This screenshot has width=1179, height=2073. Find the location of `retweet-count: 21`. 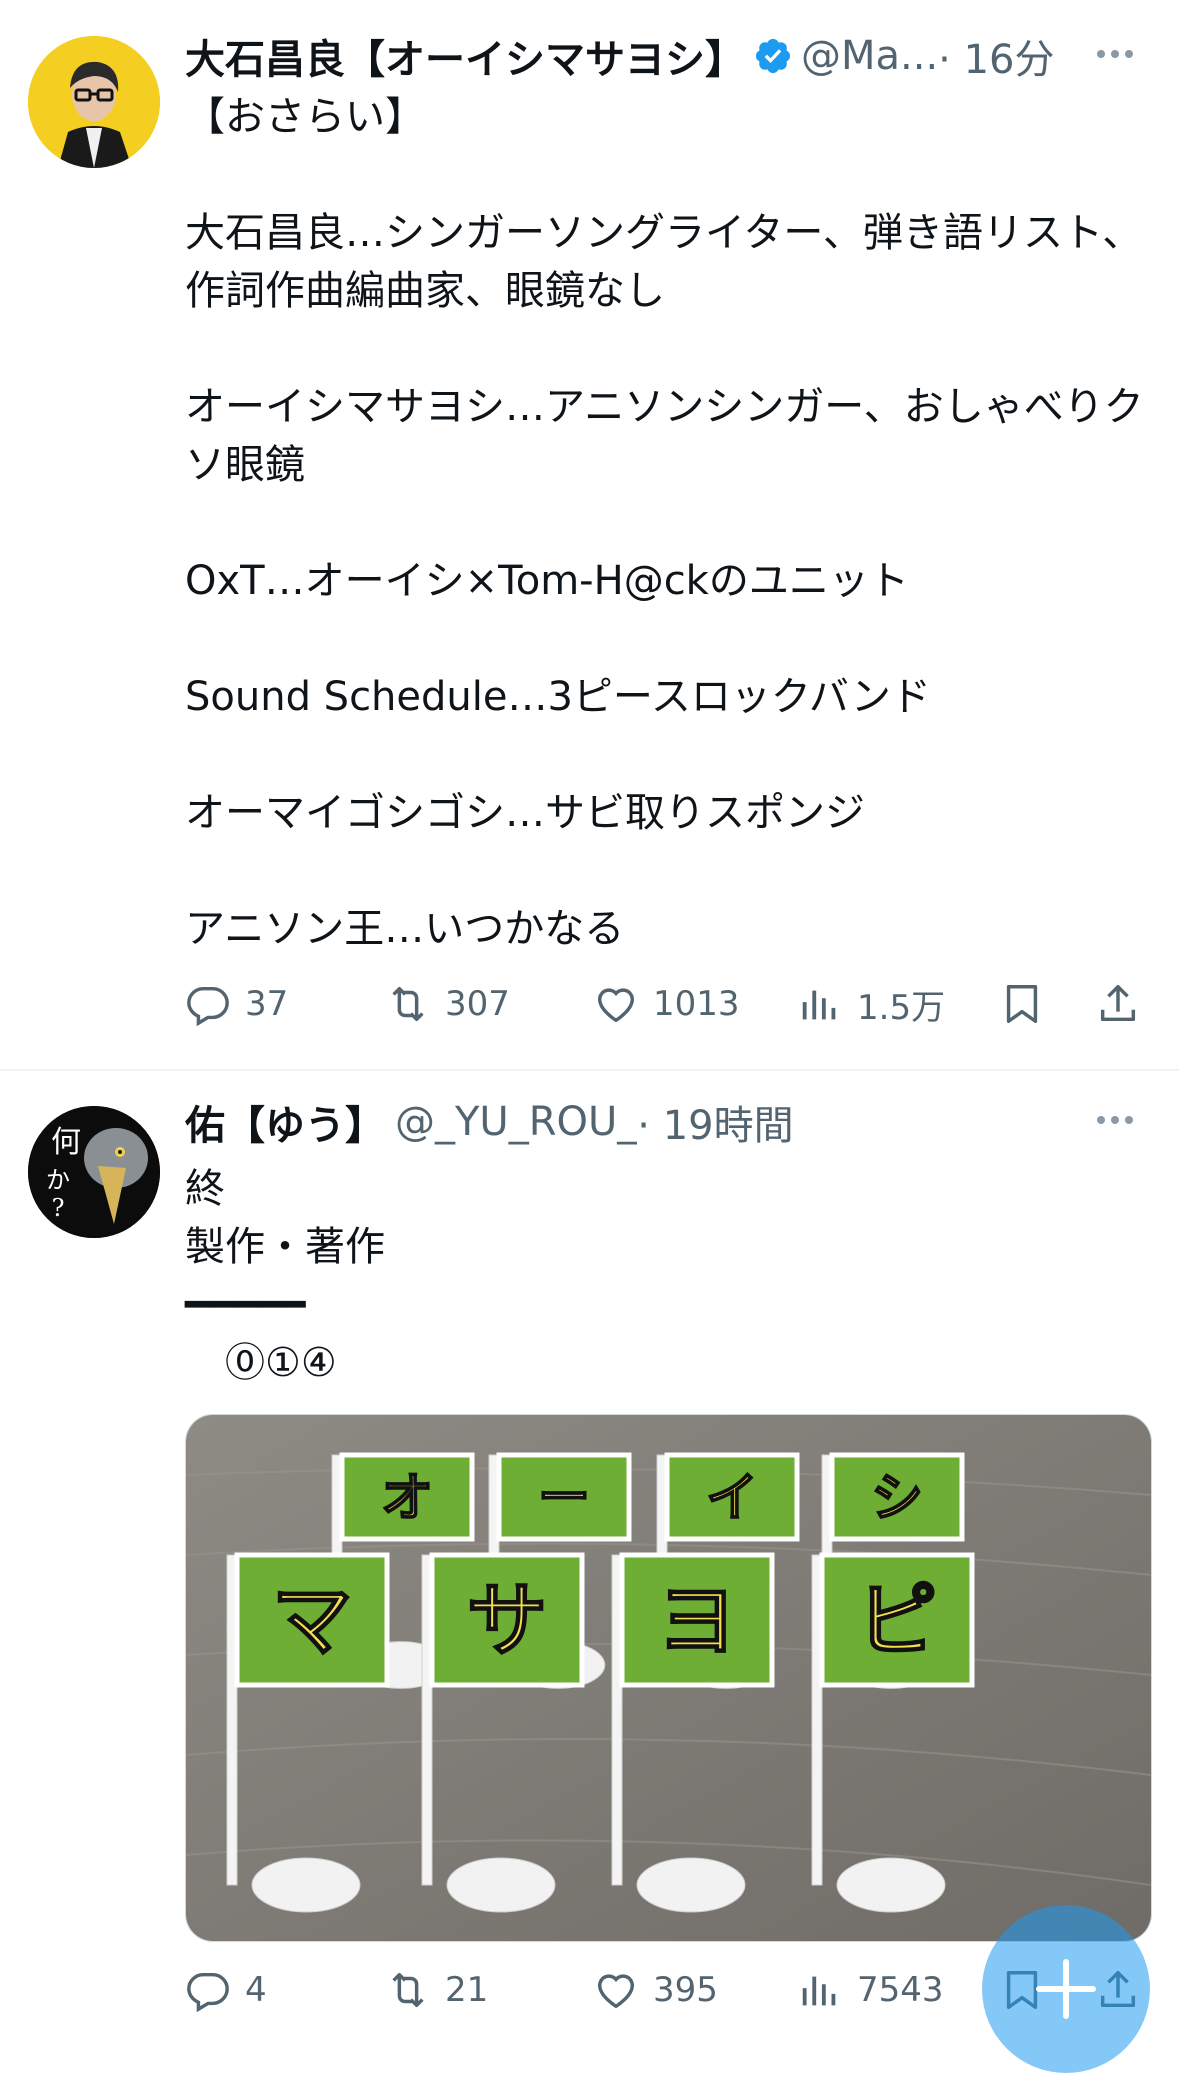

retweet-count: 21 is located at coordinates (467, 1990).